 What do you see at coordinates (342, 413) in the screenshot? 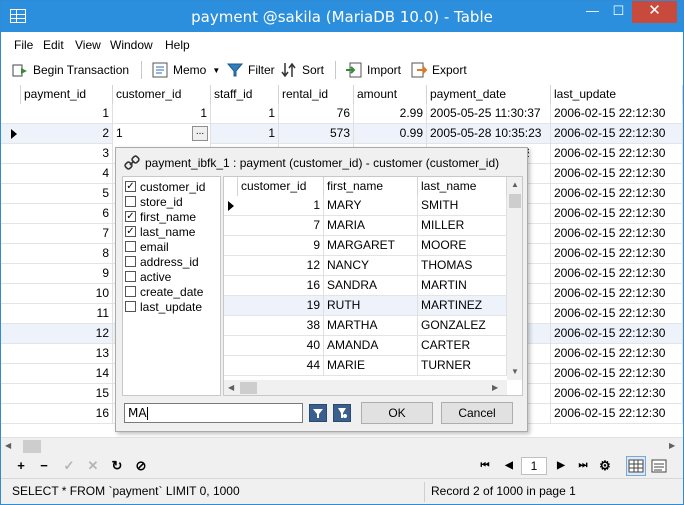
I see `search-options-button` at bounding box center [342, 413].